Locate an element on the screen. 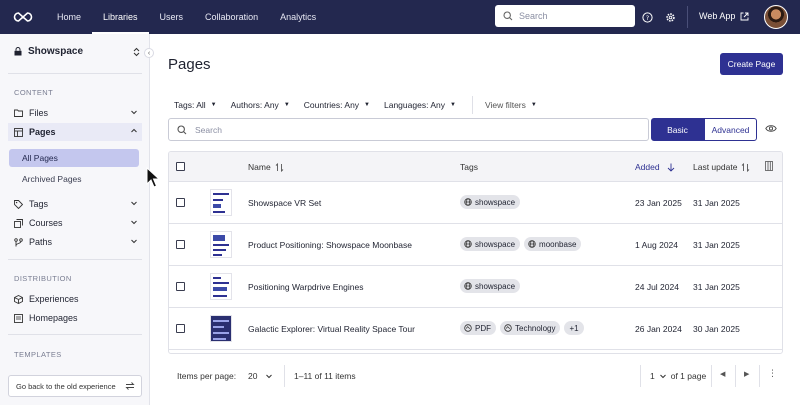 The width and height of the screenshot is (800, 405). last-update-date: 31 Jan 2025 is located at coordinates (716, 245).